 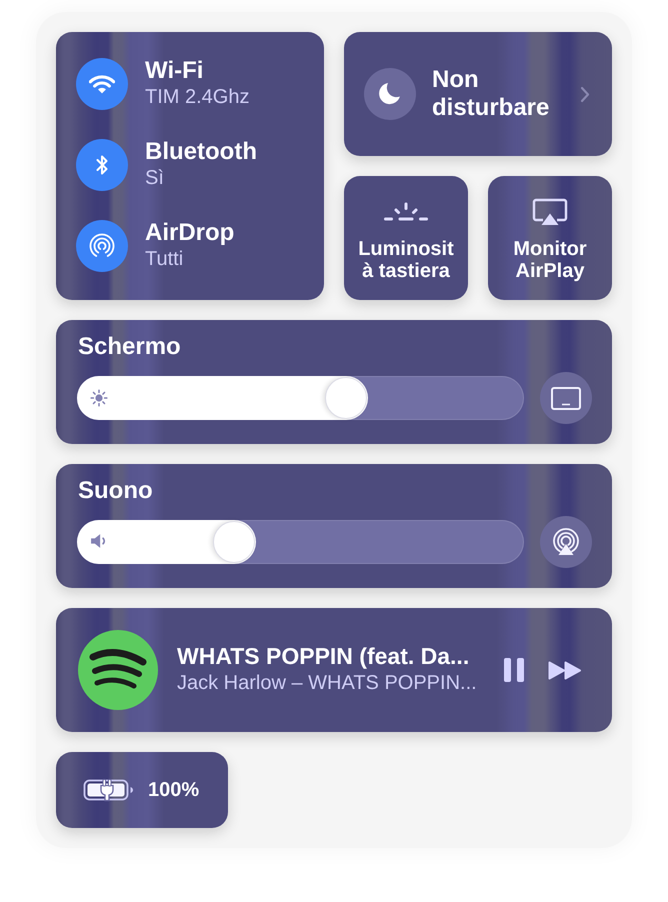 I want to click on battery-percentage: 100%, so click(x=174, y=790).